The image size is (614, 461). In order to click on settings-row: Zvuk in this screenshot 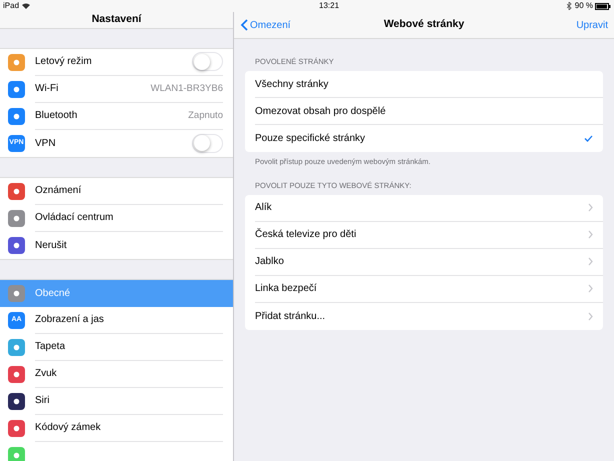, I will do `click(116, 374)`.